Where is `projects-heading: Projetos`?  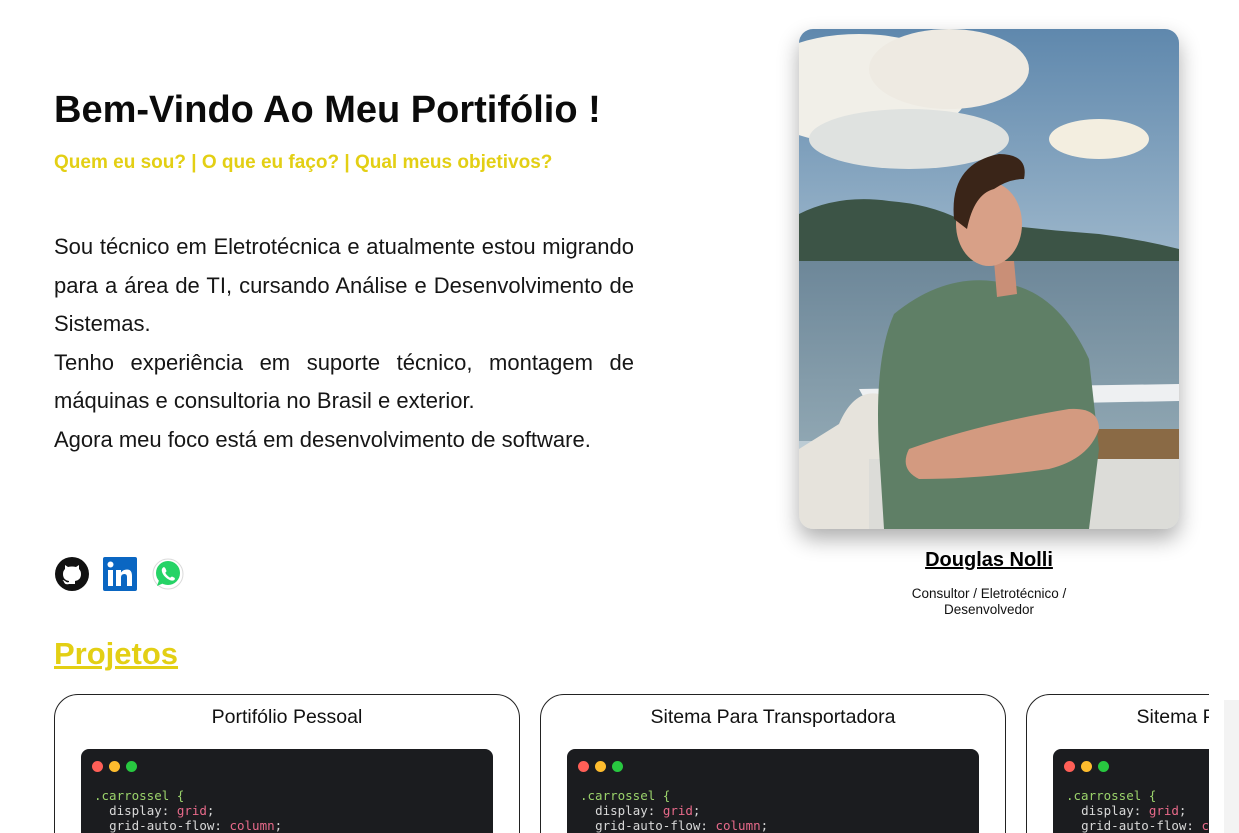 projects-heading: Projetos is located at coordinates (116, 654).